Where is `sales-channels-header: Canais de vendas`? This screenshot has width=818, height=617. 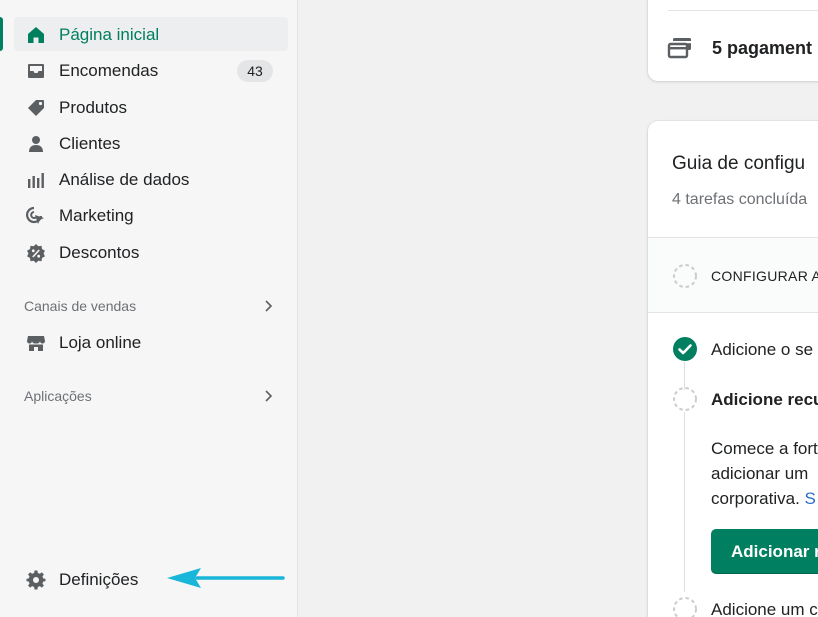 sales-channels-header: Canais de vendas is located at coordinates (150, 306).